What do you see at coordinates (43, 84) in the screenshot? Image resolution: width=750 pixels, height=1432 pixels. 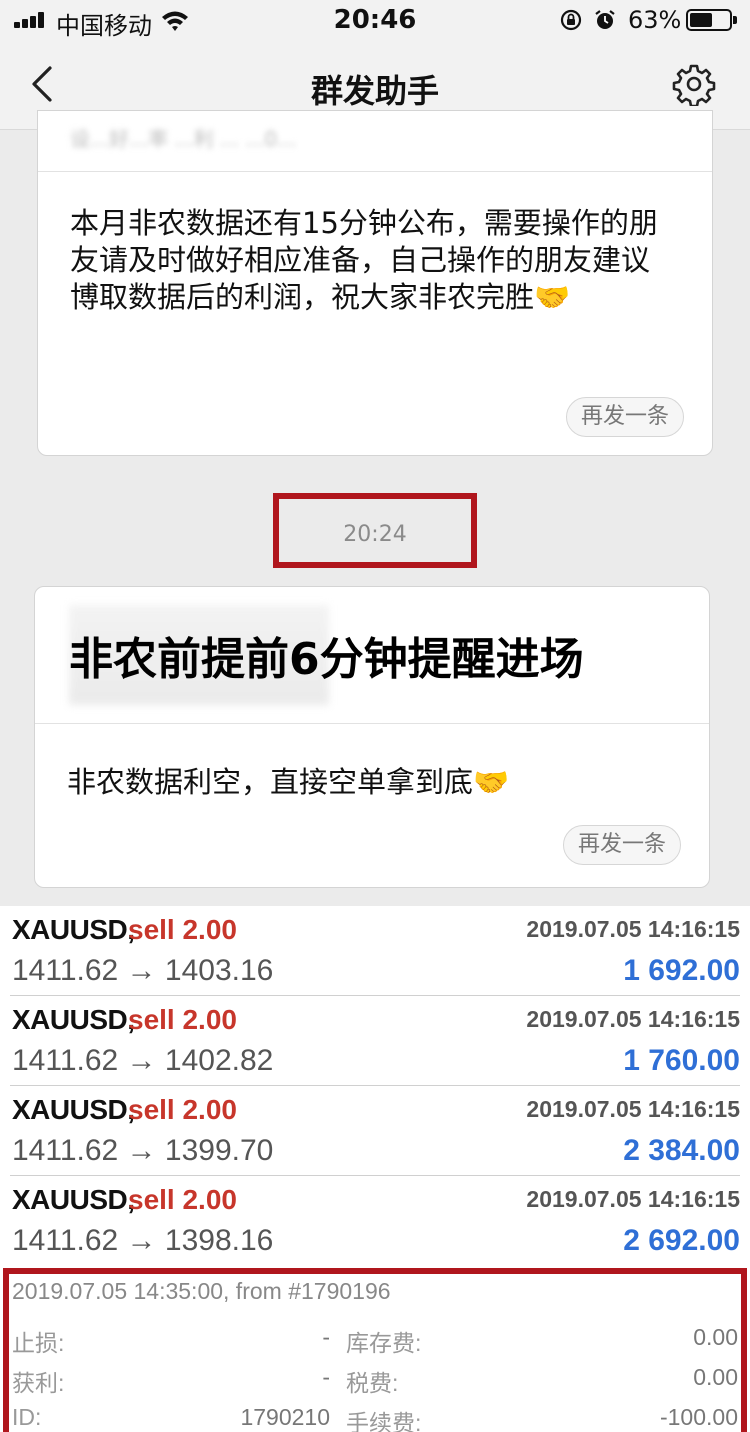 I see `back-chevron-icon` at bounding box center [43, 84].